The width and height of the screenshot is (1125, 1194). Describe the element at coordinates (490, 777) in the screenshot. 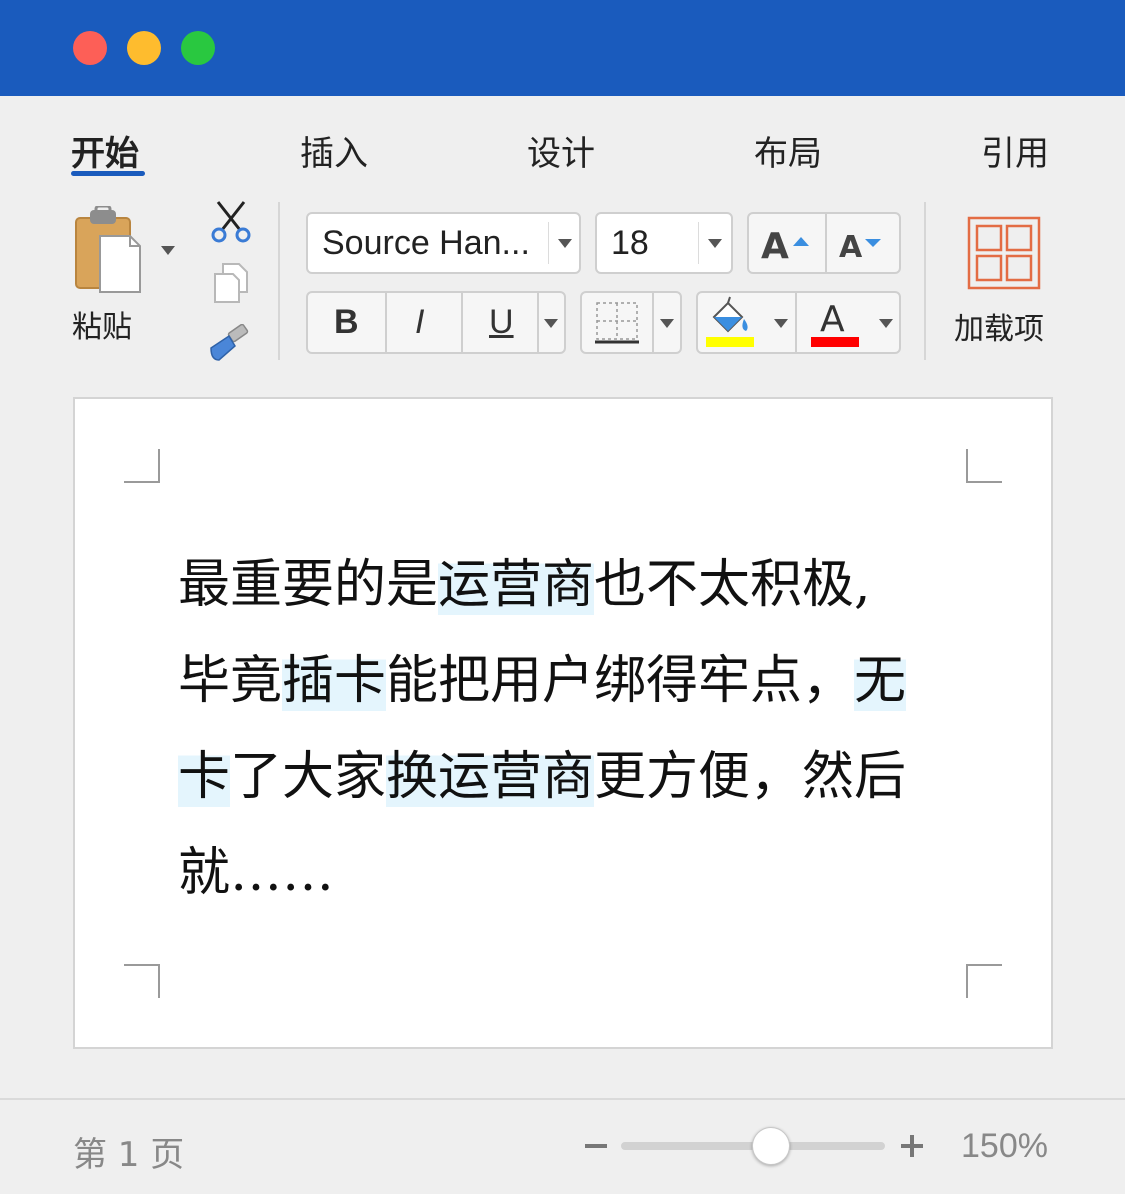

I see `highlighted-text: 换运营商` at that location.